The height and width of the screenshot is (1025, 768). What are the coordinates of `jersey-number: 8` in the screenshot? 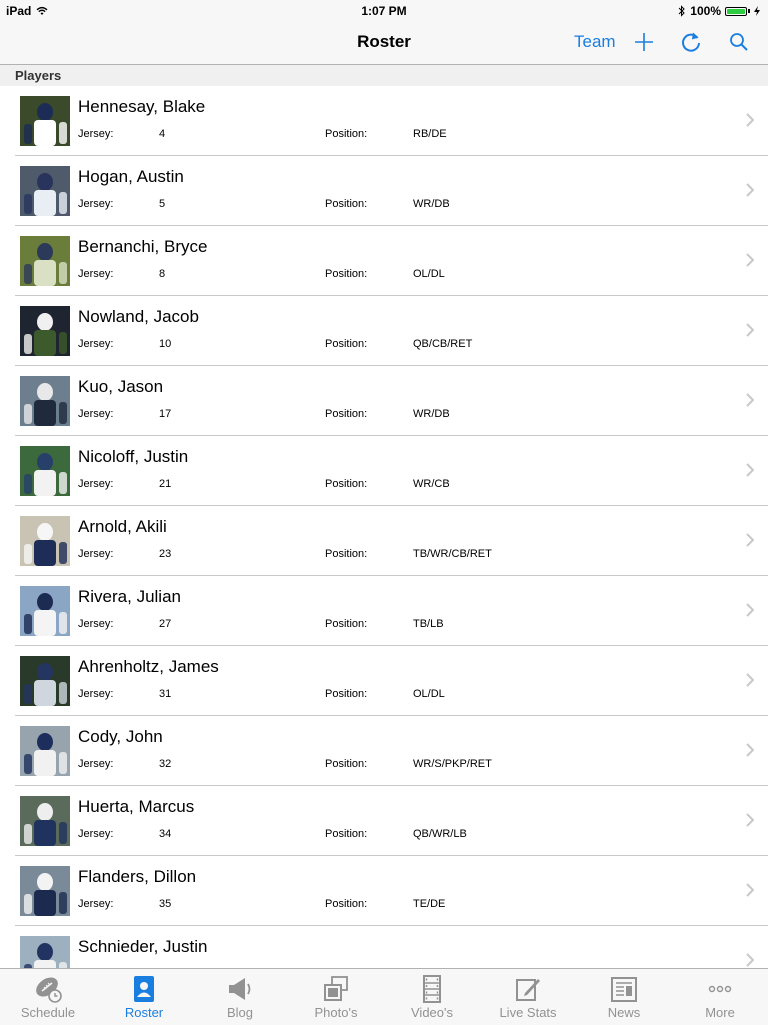 It's located at (162, 274).